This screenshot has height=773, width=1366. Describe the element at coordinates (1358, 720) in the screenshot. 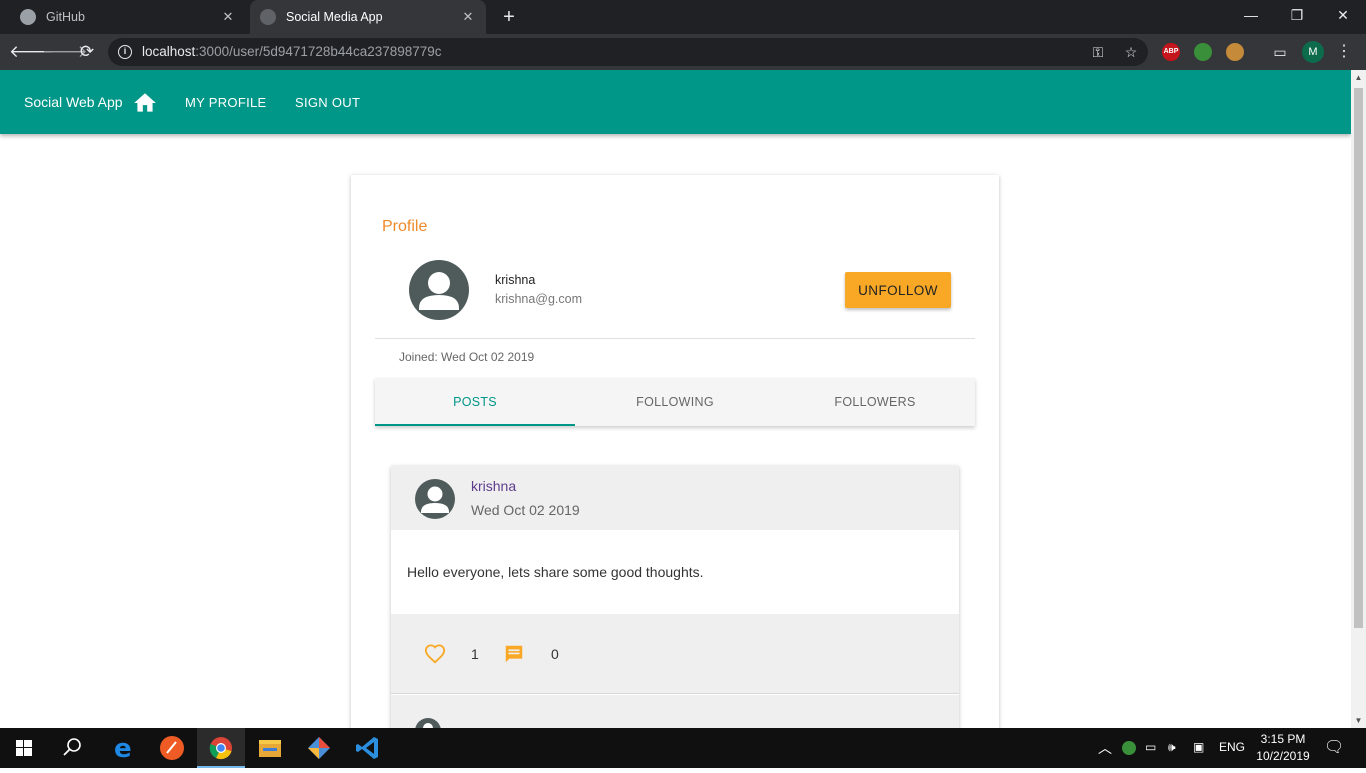

I see `scroll-down-arrow-icon: ▼` at that location.